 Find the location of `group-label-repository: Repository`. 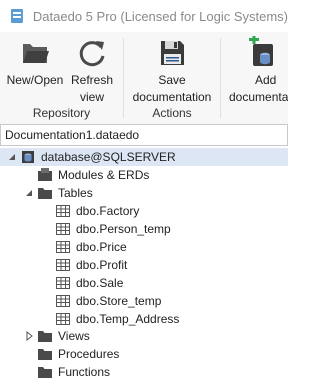

group-label-repository: Repository is located at coordinates (61, 113).